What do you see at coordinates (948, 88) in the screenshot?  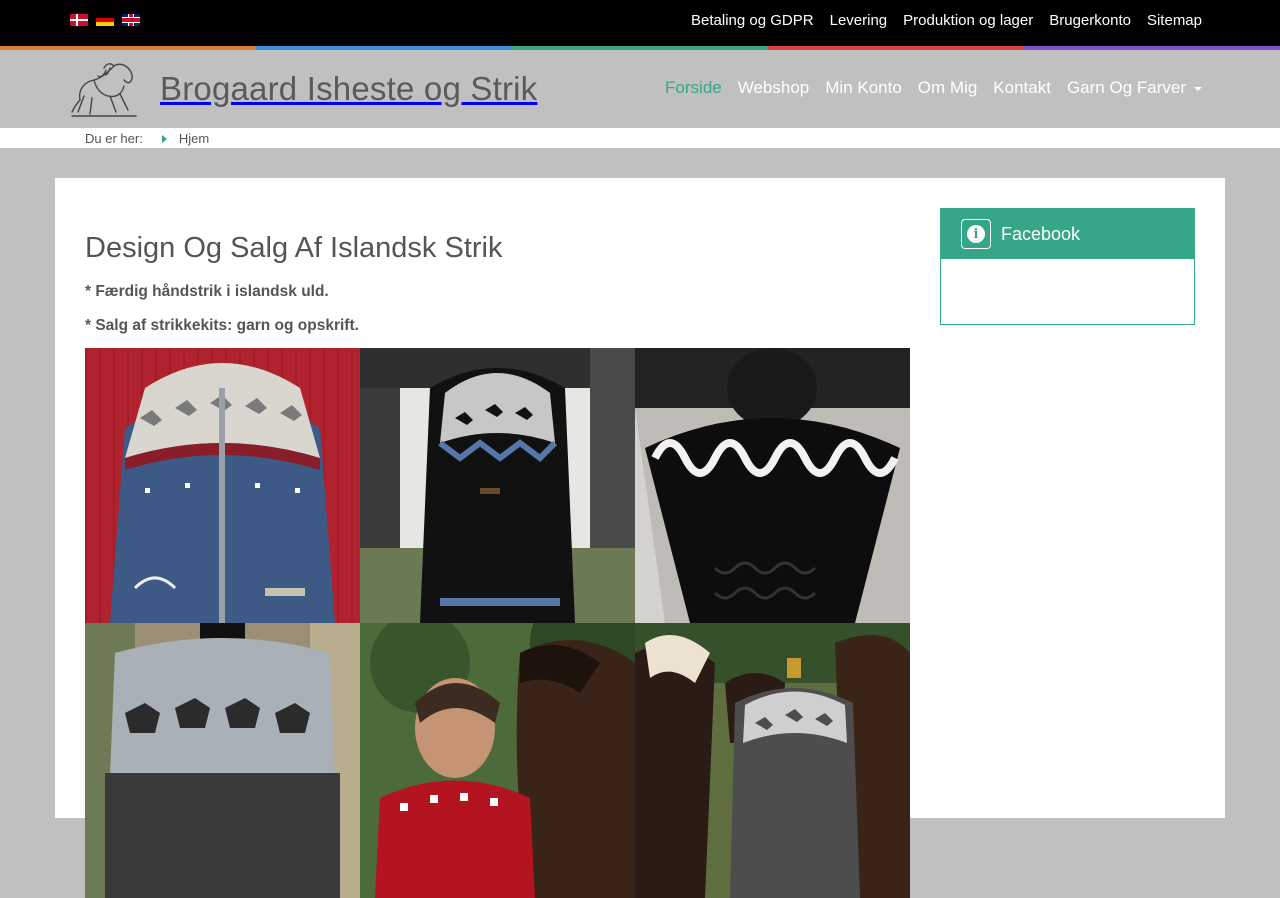 I see `nav-om-mig: Om Mig` at bounding box center [948, 88].